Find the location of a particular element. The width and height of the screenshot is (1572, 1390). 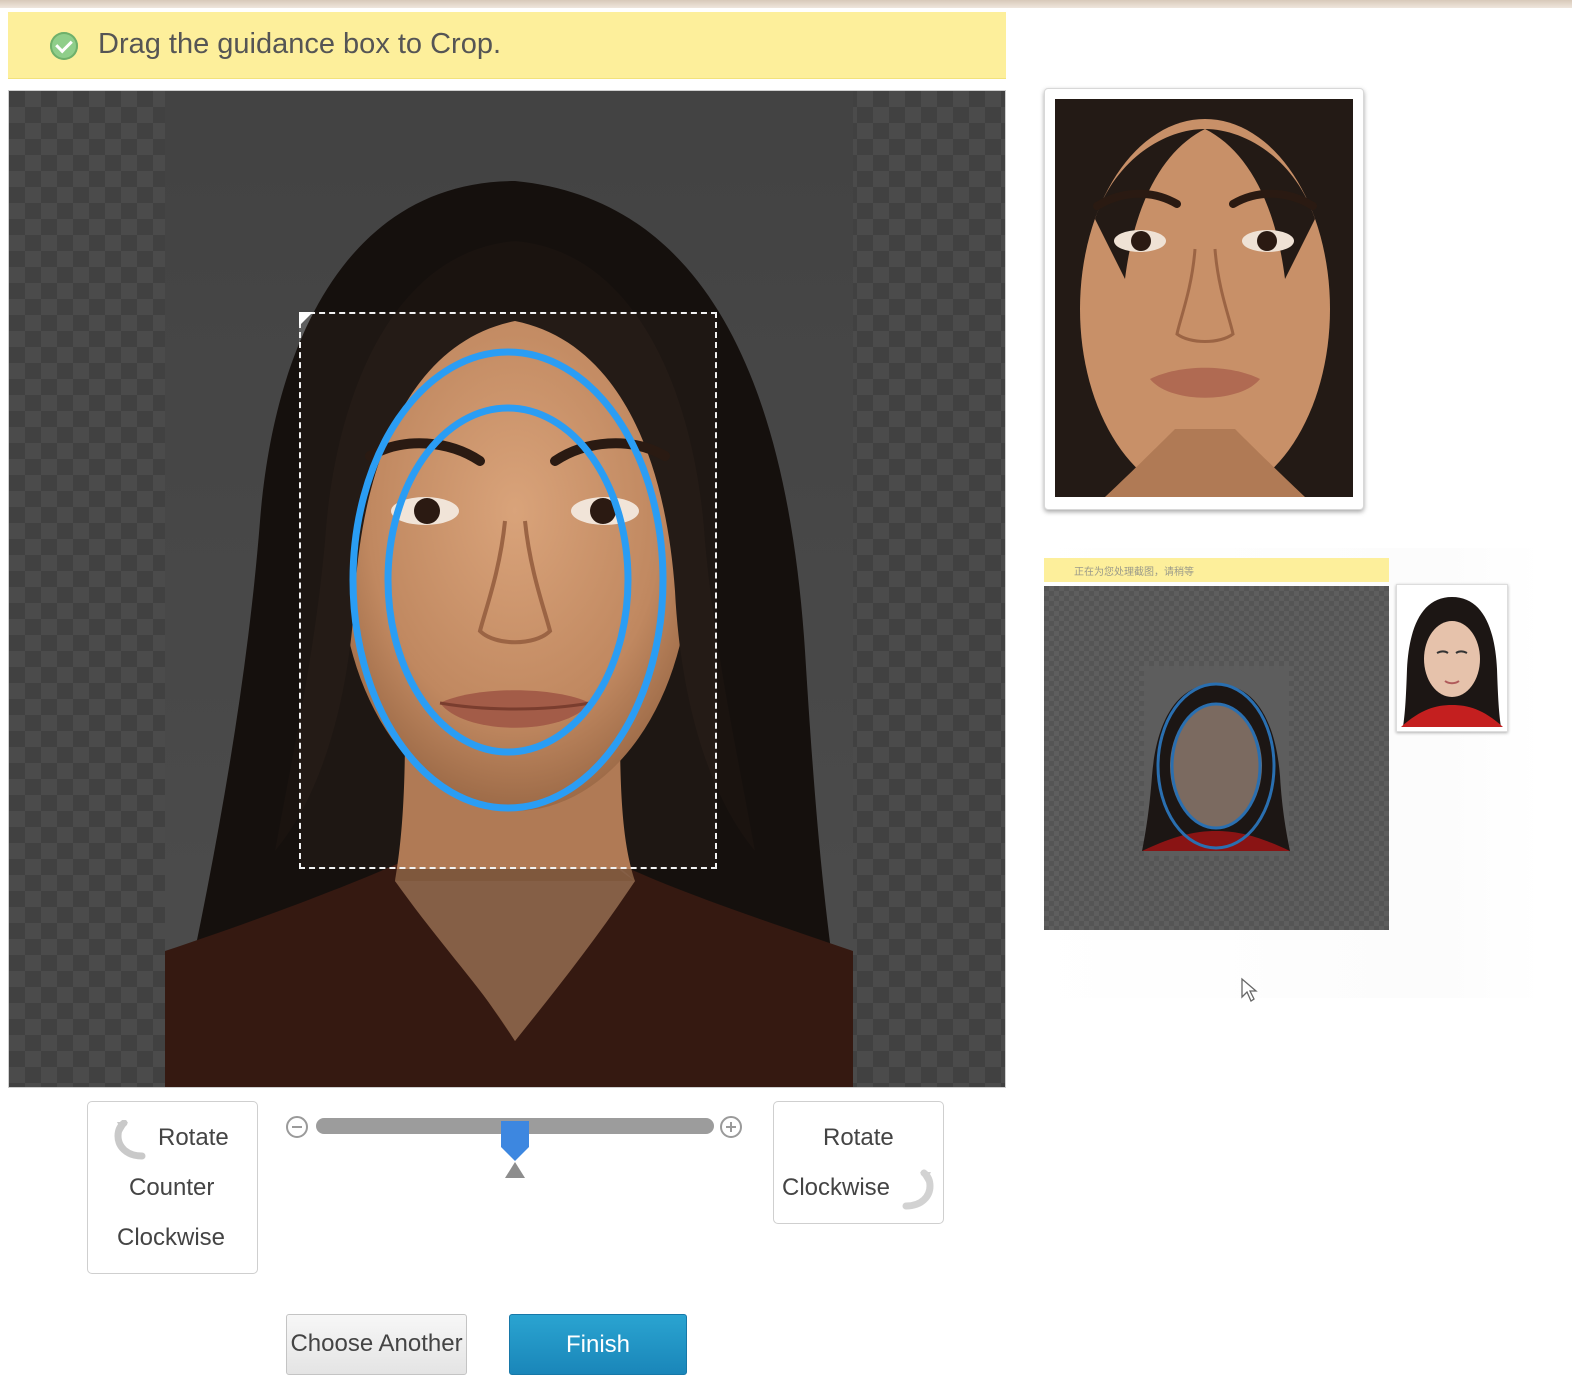

crop-shade-bottom is located at coordinates (507, 978).